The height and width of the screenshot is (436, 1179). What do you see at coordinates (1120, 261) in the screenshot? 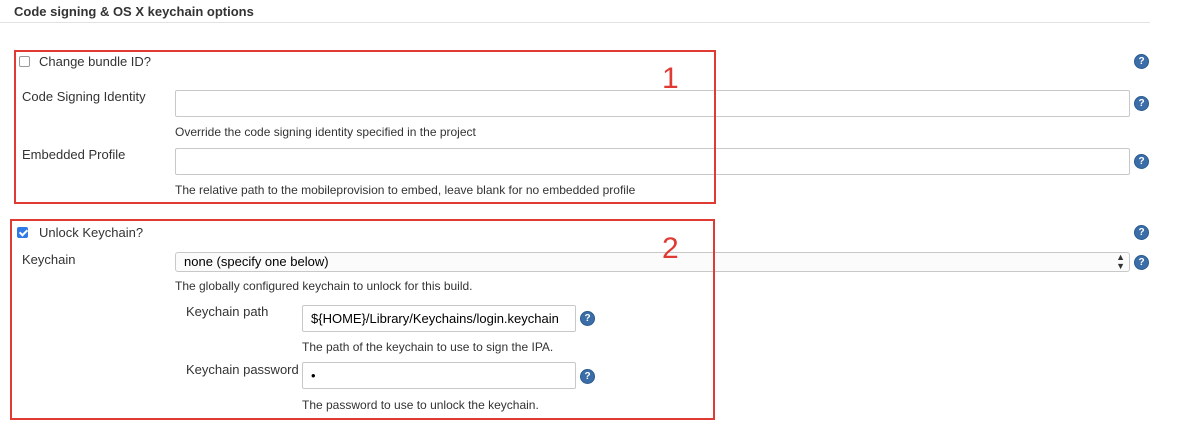
I see `select-arrows-icon: ▲ ▼` at bounding box center [1120, 261].